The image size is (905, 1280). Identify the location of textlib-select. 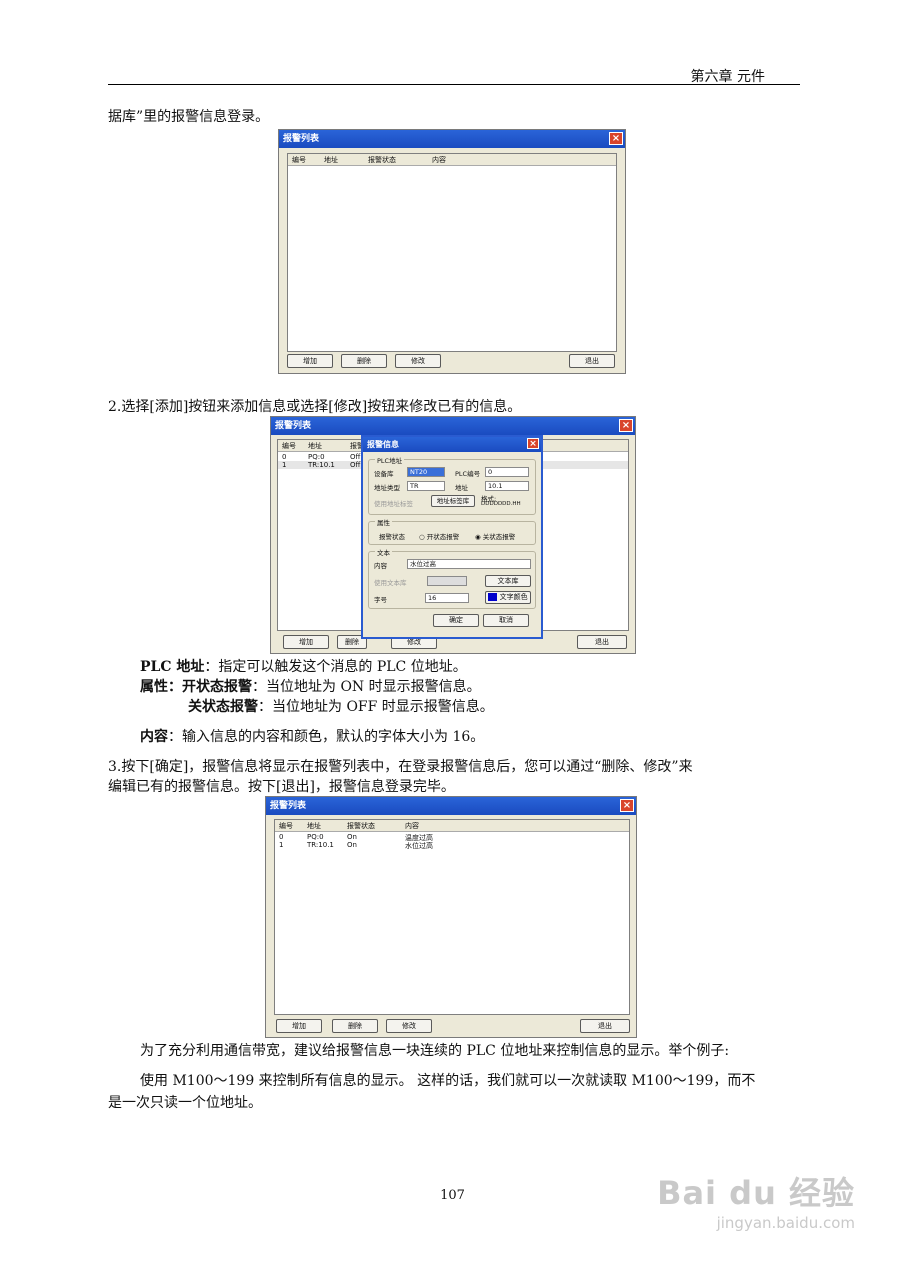
(447, 581).